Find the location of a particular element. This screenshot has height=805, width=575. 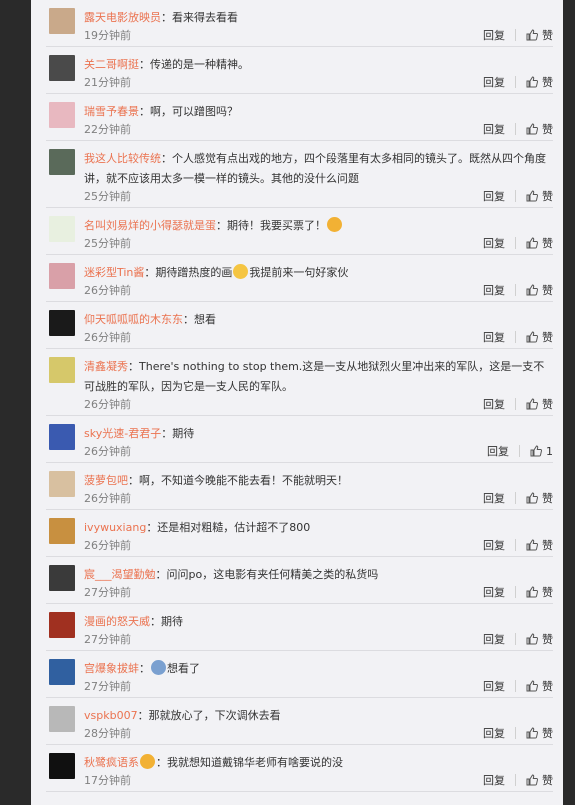

comment-item: vspkb007：那就放心了，下次调休去看 28分钟前 回复赞 is located at coordinates (299, 721).